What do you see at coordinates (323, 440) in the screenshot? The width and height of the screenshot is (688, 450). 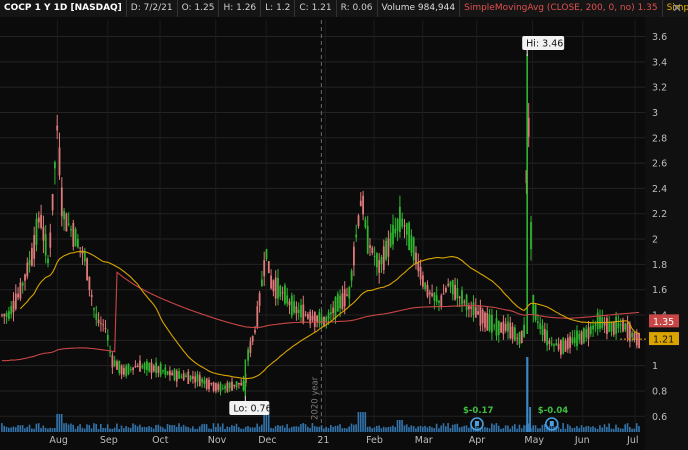 I see `time-tick-label: 21` at bounding box center [323, 440].